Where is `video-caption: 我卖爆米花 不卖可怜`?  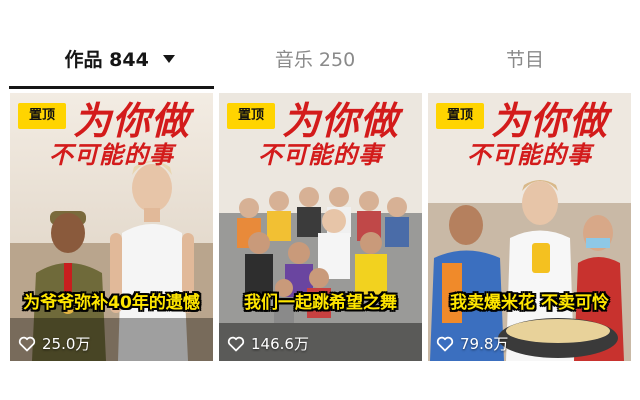
video-caption: 我卖爆米花 不卖可怜 is located at coordinates (529, 303).